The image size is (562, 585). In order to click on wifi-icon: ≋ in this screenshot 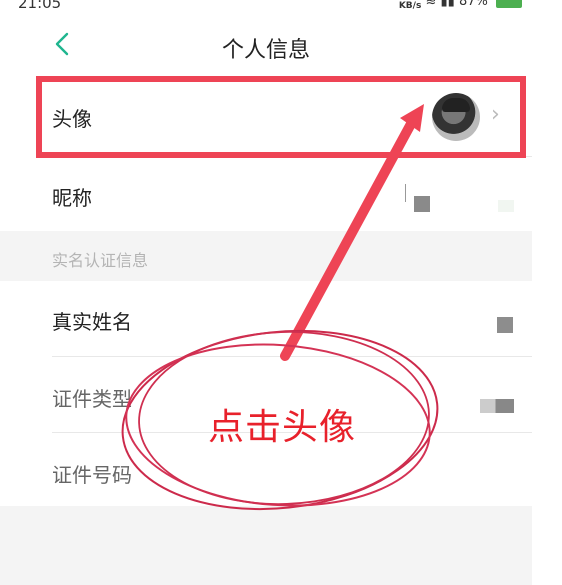, I will do `click(431, 4)`.